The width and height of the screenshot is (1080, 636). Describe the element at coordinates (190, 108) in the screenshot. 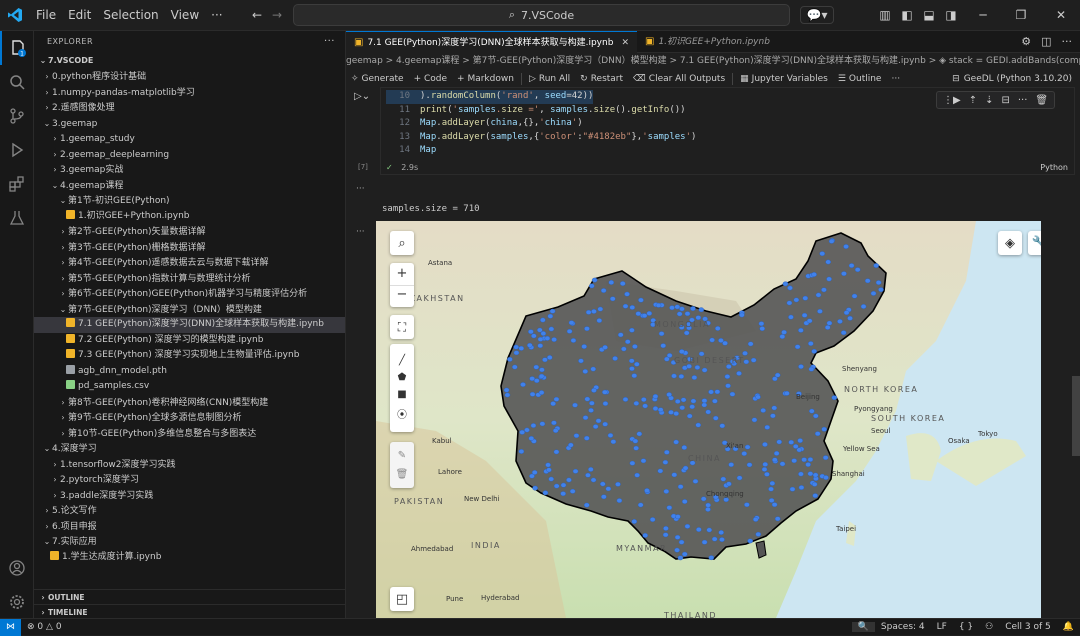

I see `tree-folder: ›2.遥感图像处理` at that location.